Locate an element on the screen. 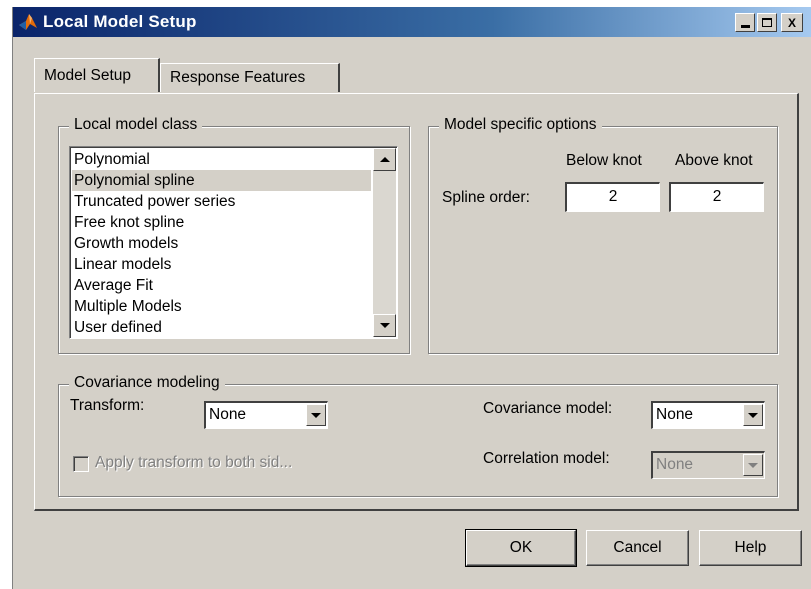 The width and height of the screenshot is (811, 589). transform-dropdown: None is located at coordinates (266, 415).